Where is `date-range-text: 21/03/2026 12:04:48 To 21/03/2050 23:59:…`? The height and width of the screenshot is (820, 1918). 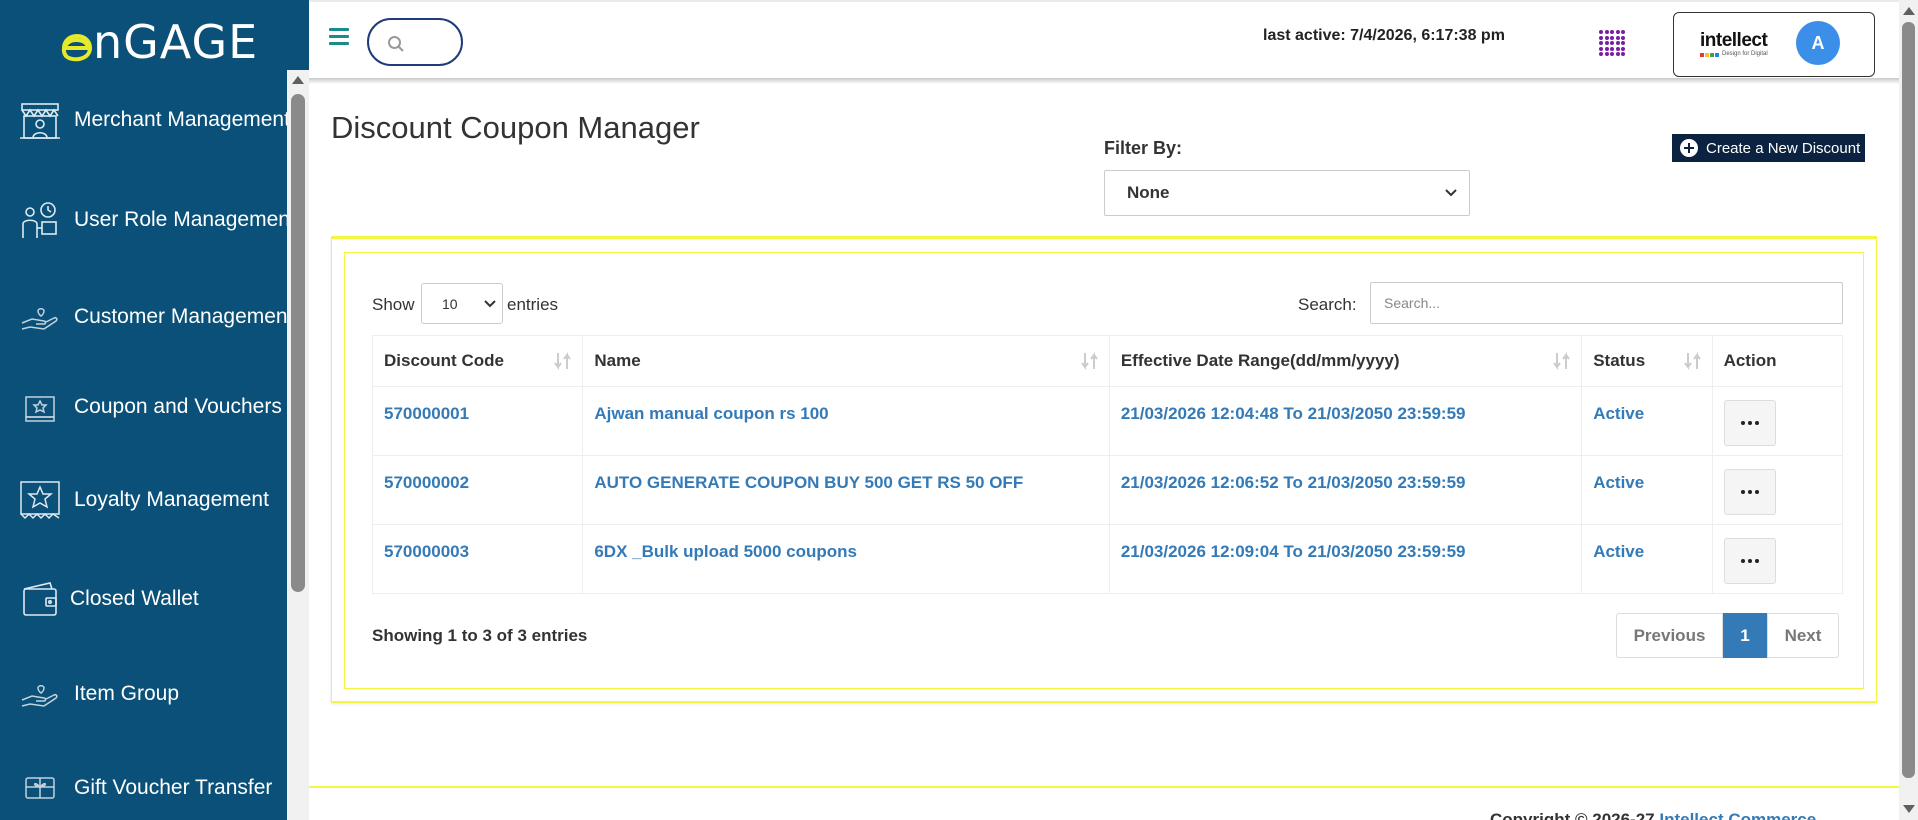
date-range-text: 21/03/2026 12:04:48 To 21/03/2050 23:59:… is located at coordinates (1293, 413).